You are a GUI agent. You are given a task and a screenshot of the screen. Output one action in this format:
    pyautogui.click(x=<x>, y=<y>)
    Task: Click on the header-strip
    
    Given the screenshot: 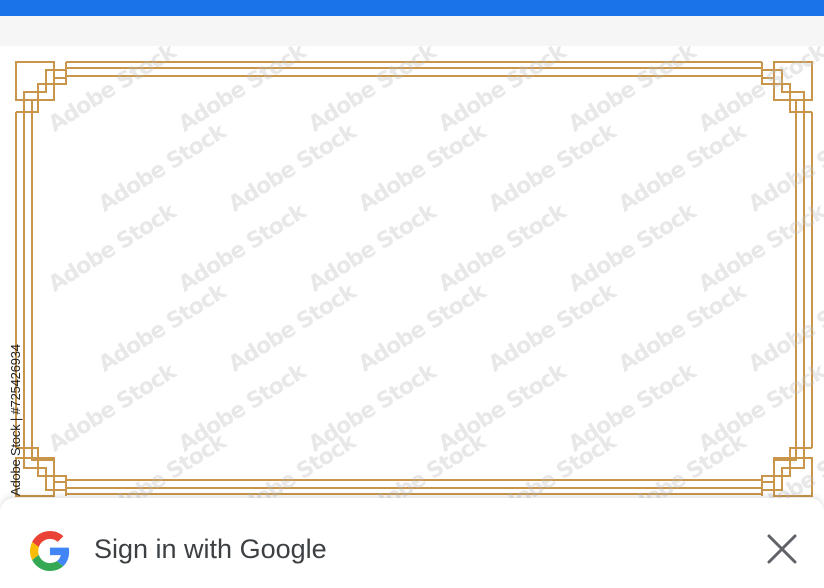 What is the action you would take?
    pyautogui.click(x=412, y=31)
    